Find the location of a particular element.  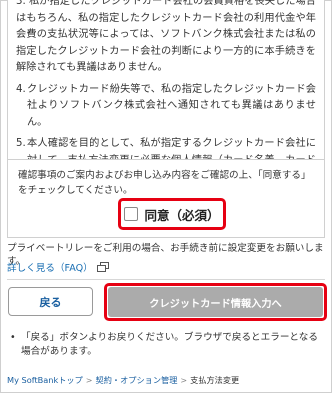

faq-link: 詳しく見る（FAQ） is located at coordinates (58, 267).